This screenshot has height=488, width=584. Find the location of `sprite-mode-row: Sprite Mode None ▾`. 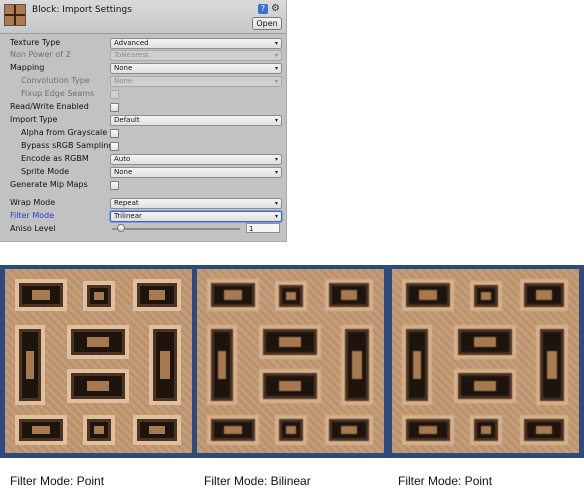

sprite-mode-row: Sprite Mode None ▾ is located at coordinates (143, 172).